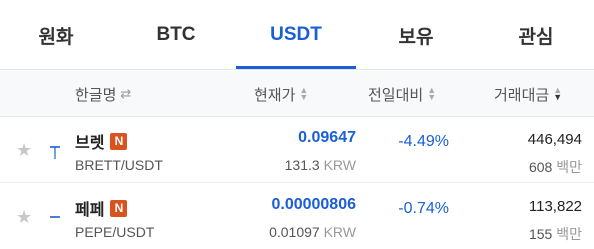 This screenshot has height=249, width=594. I want to click on volume-krw-value: 608, so click(540, 167).